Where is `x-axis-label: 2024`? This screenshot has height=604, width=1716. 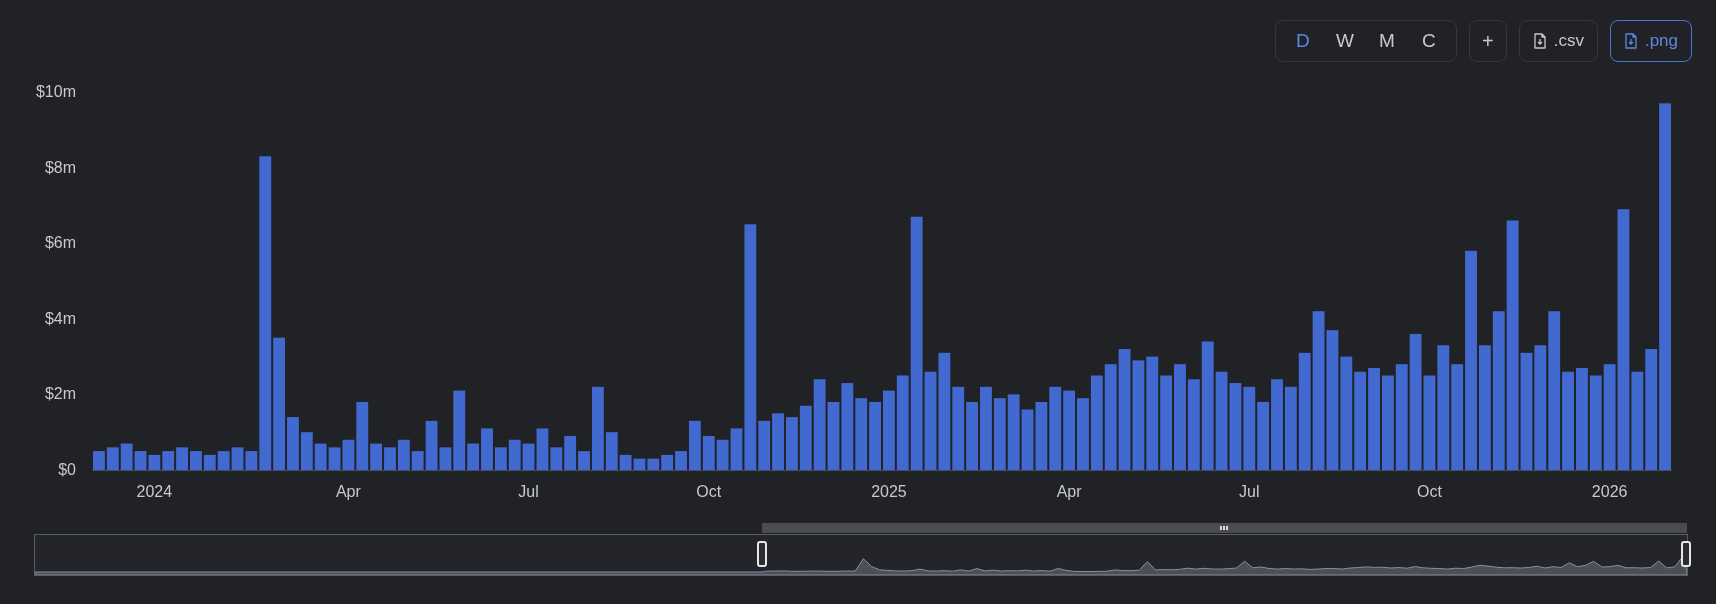
x-axis-label: 2024 is located at coordinates (154, 491).